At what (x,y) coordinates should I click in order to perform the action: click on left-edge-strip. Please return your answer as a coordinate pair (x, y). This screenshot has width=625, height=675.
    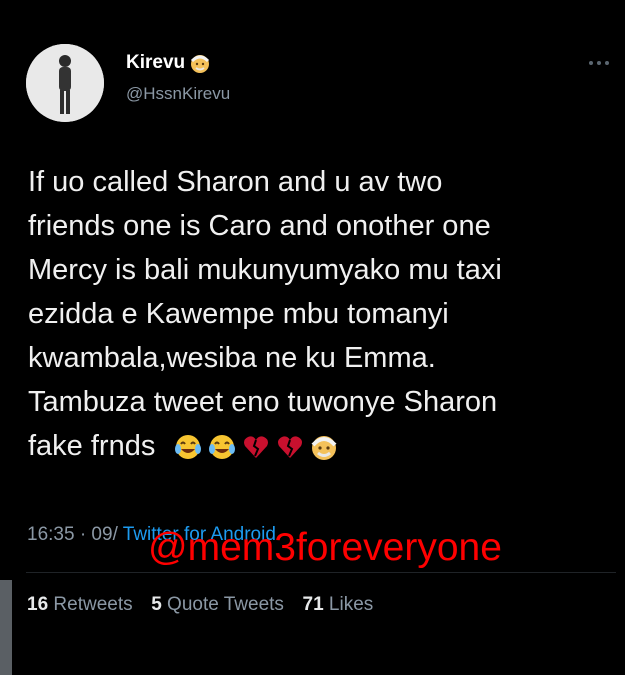
    Looking at the image, I should click on (6, 627).